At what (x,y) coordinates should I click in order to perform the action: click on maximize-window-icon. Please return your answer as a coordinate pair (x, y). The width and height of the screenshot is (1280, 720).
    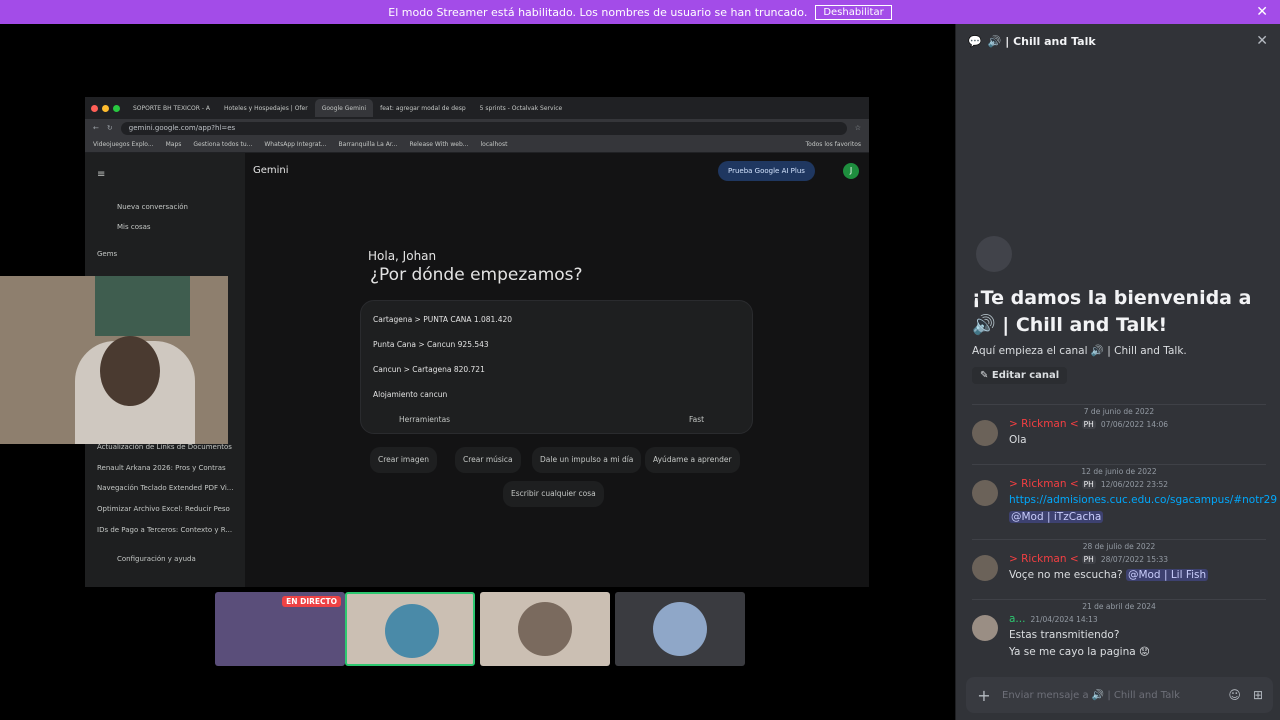
    Looking at the image, I should click on (116, 108).